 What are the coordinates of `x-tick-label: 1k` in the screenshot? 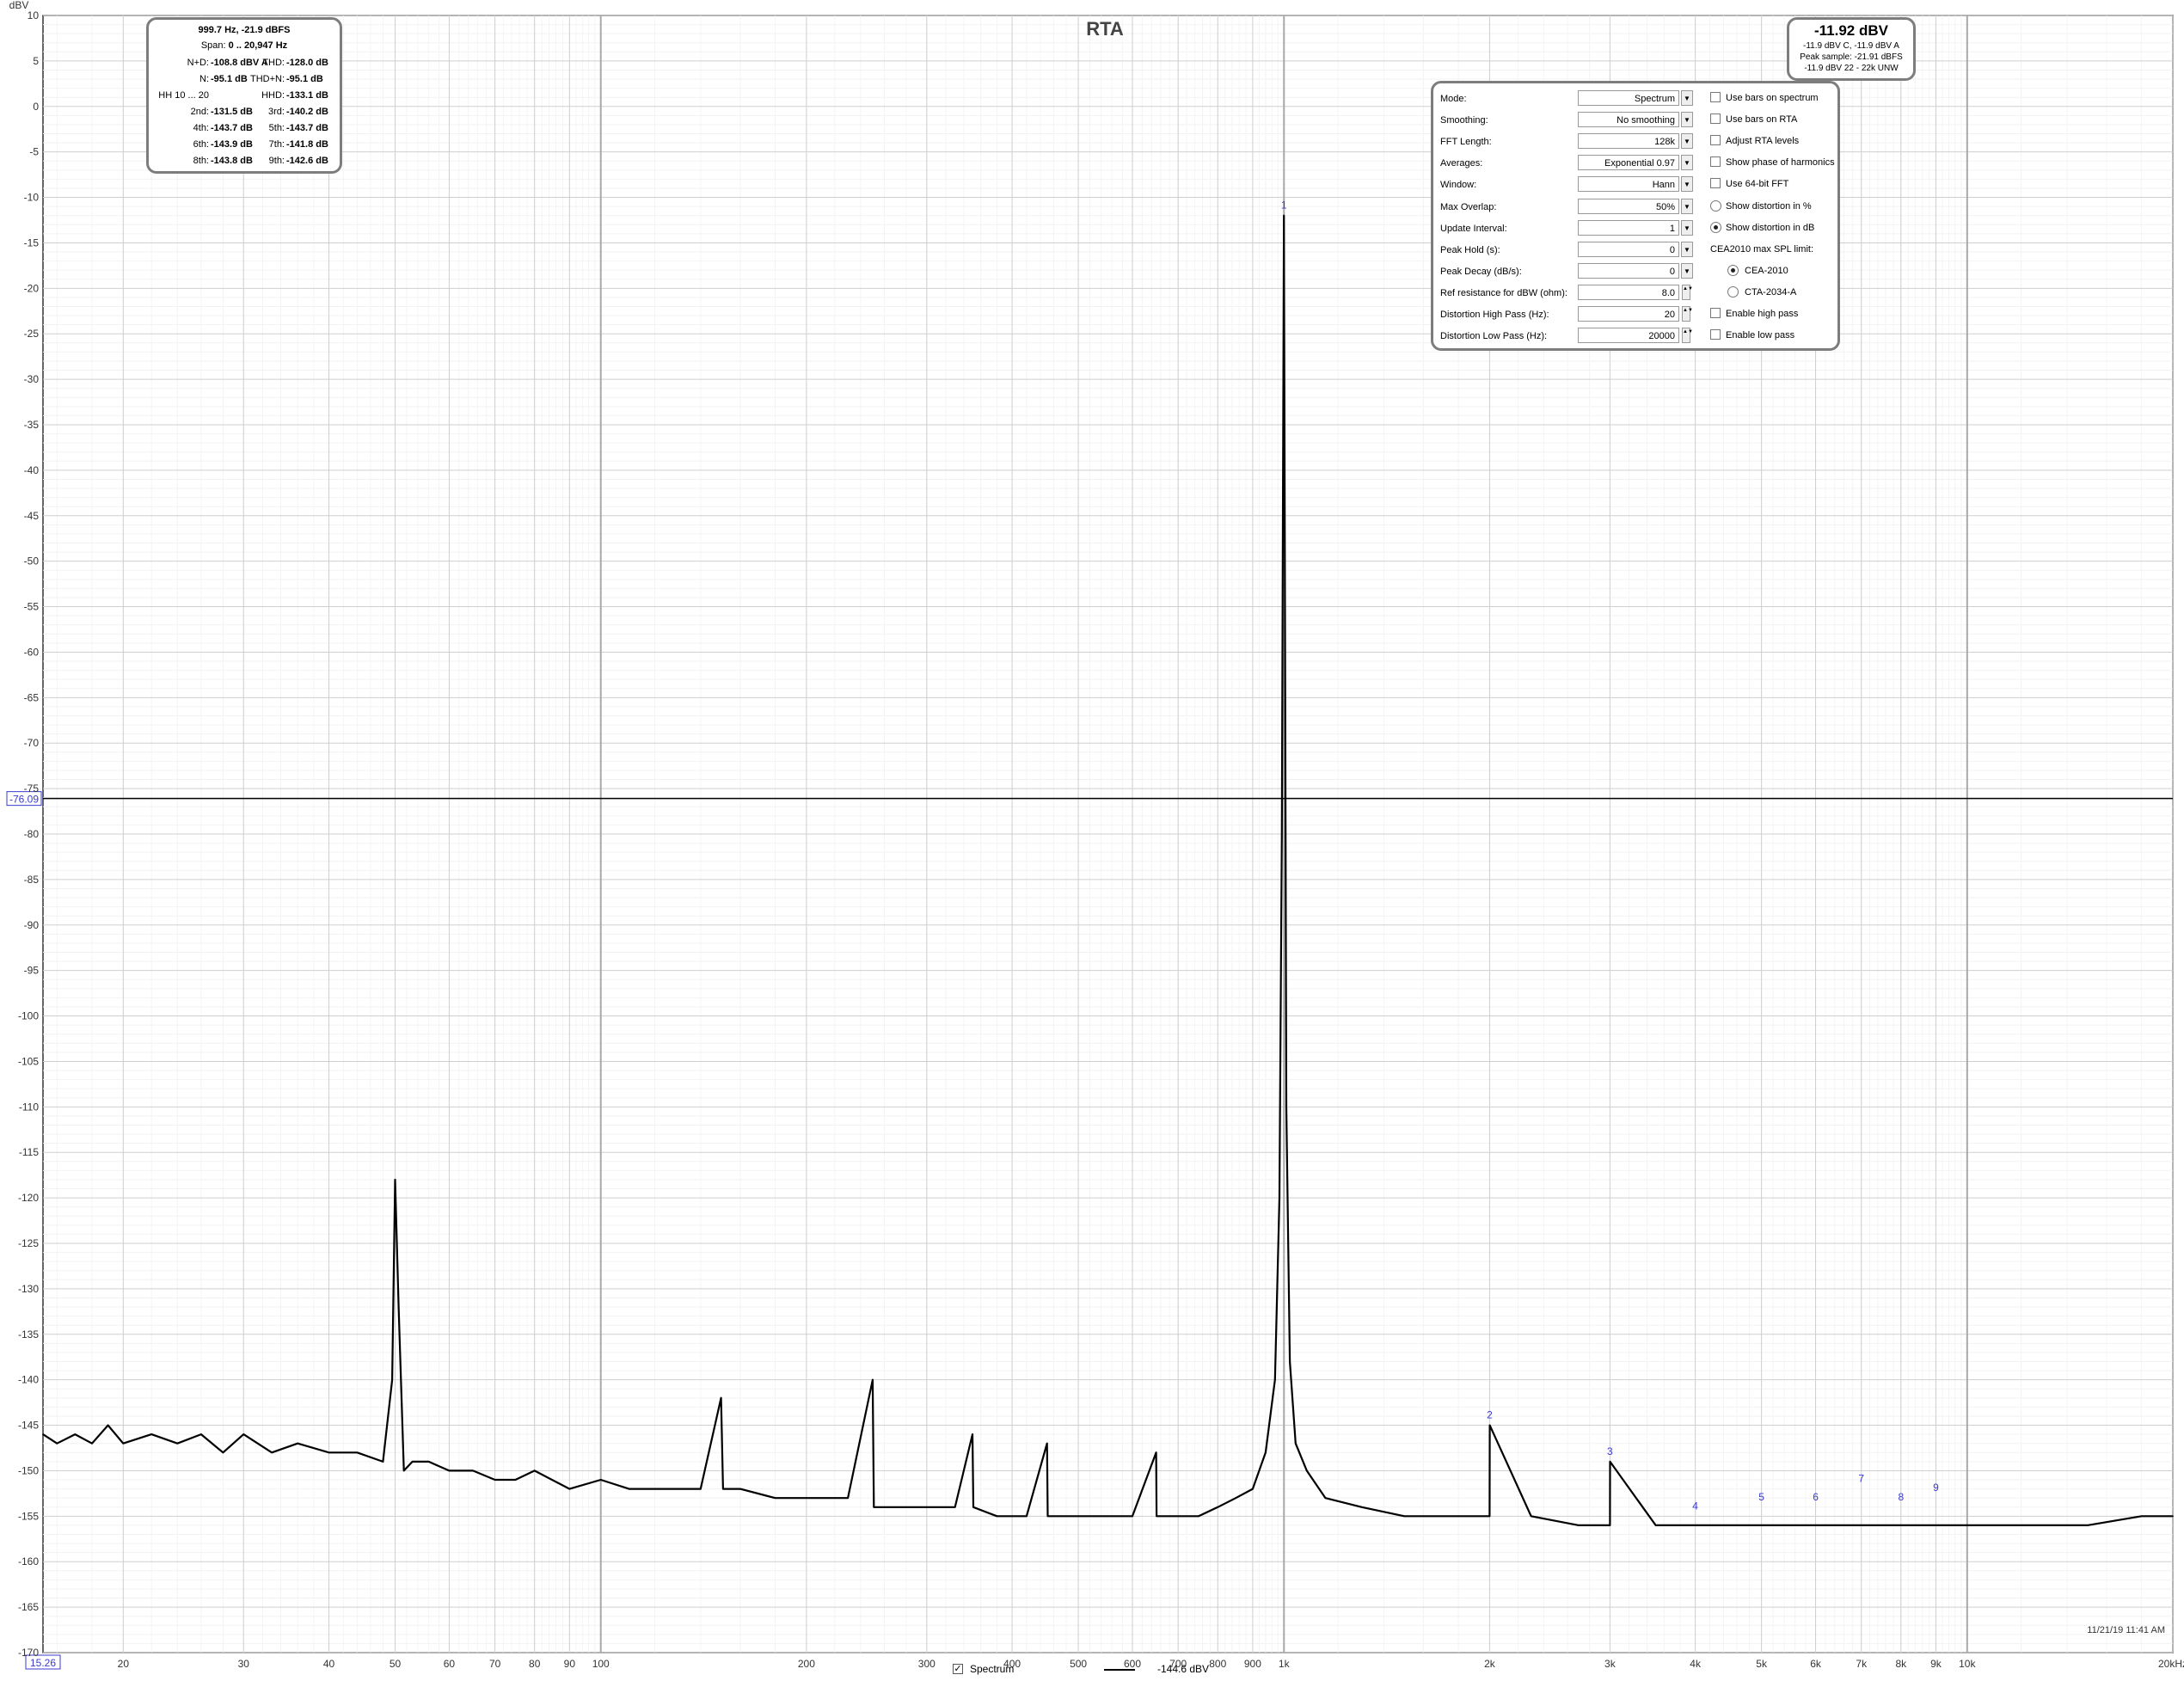 It's located at (1285, 1664).